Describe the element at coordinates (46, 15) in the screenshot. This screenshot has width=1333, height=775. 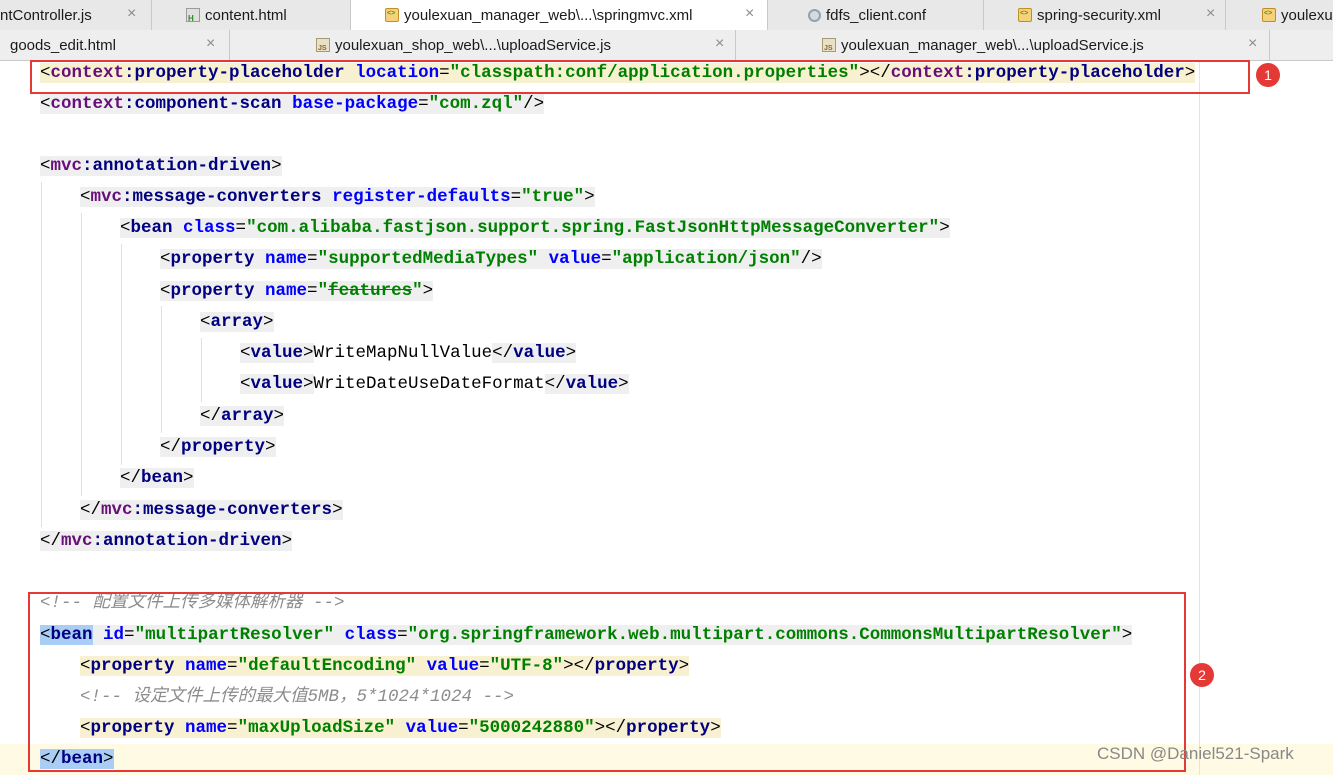
I see `tab-label: ntController.js` at that location.